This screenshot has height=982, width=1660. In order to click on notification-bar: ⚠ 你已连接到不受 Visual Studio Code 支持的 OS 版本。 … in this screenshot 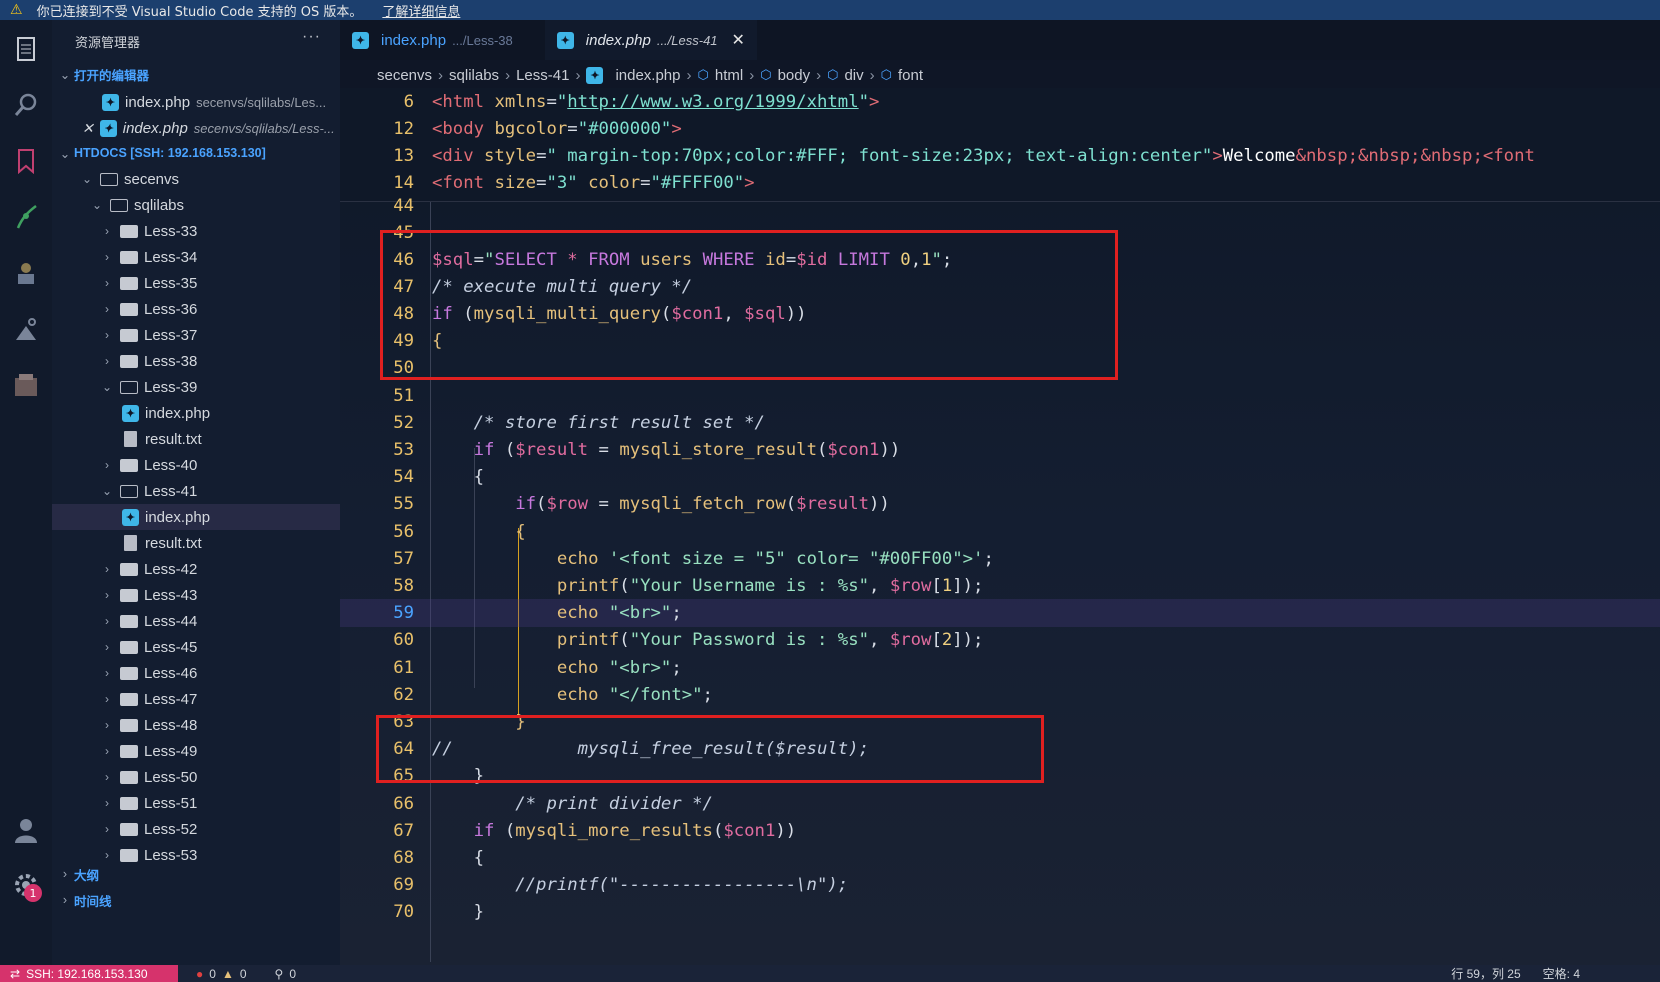, I will do `click(830, 10)`.